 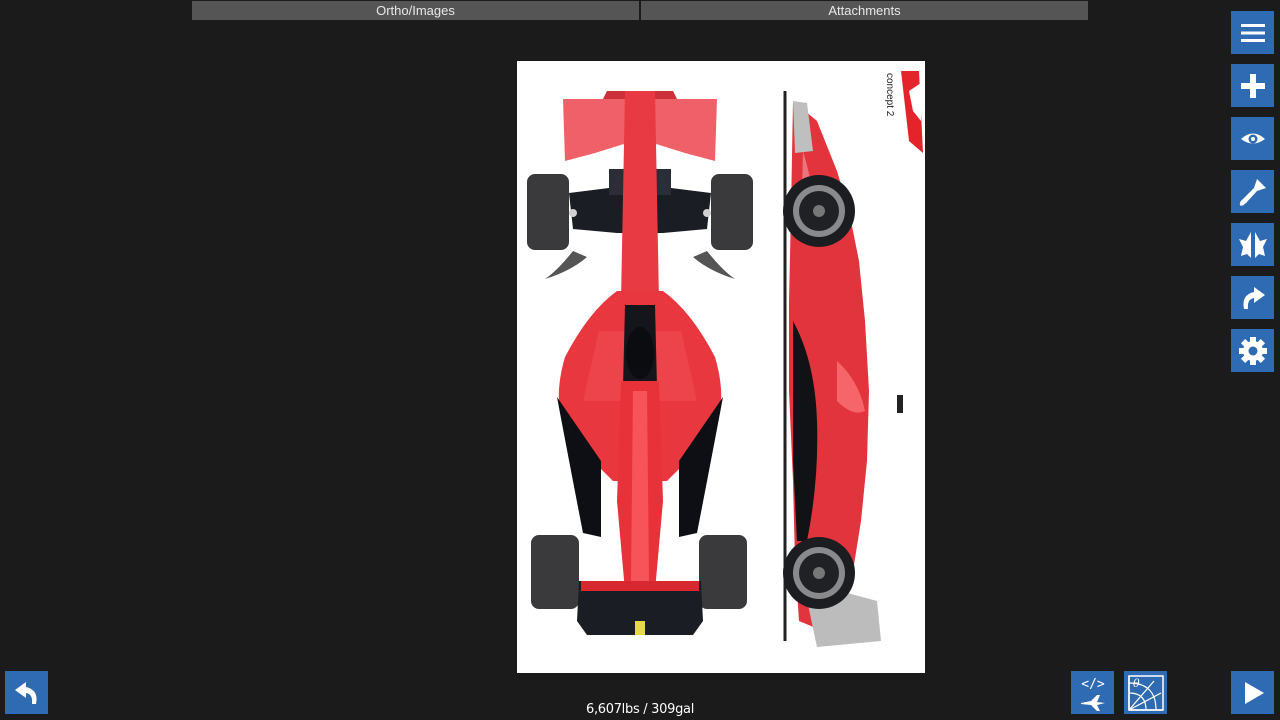 I want to click on add-part-button, so click(x=1252, y=85).